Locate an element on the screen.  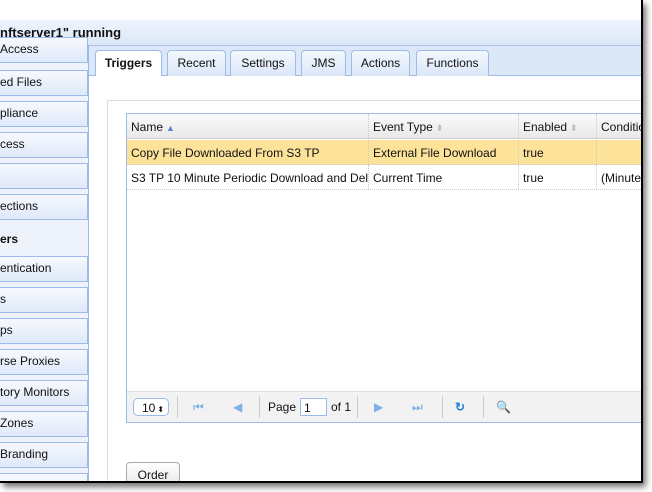
column-label: Enabled is located at coordinates (545, 127).